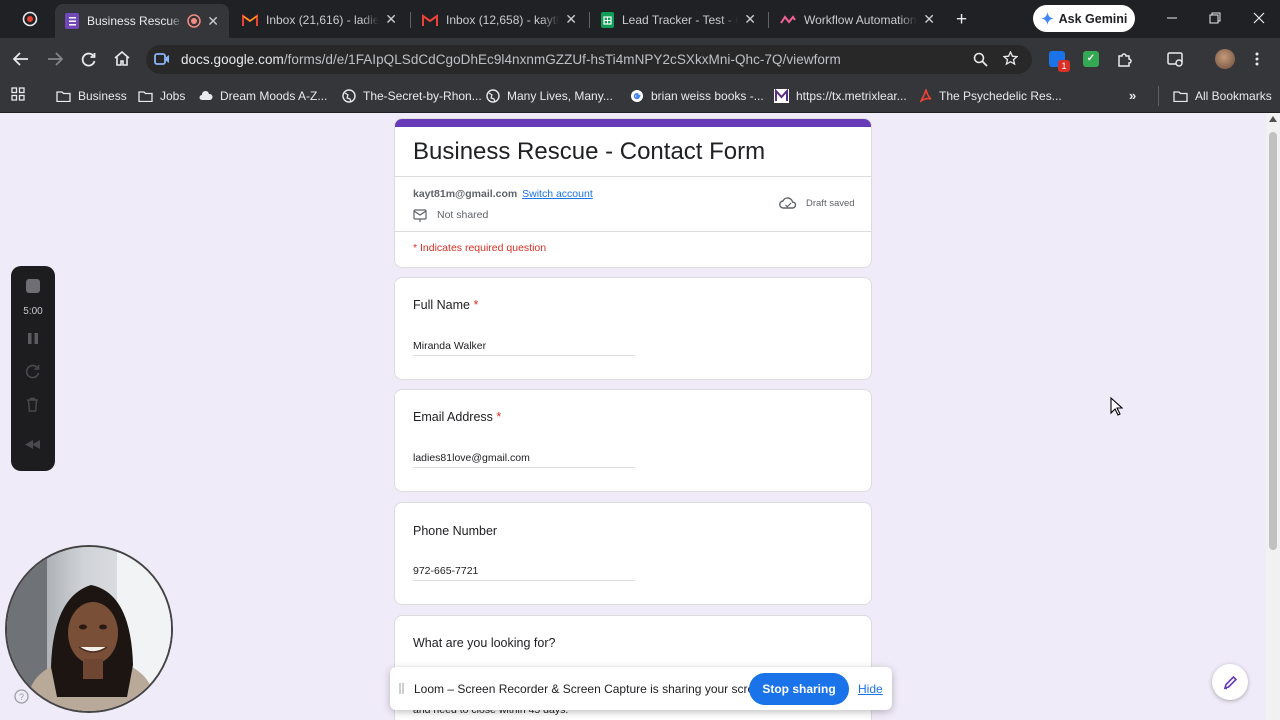 The image size is (1280, 720). I want to click on all-bookmarks: All Bookmarks, so click(1222, 96).